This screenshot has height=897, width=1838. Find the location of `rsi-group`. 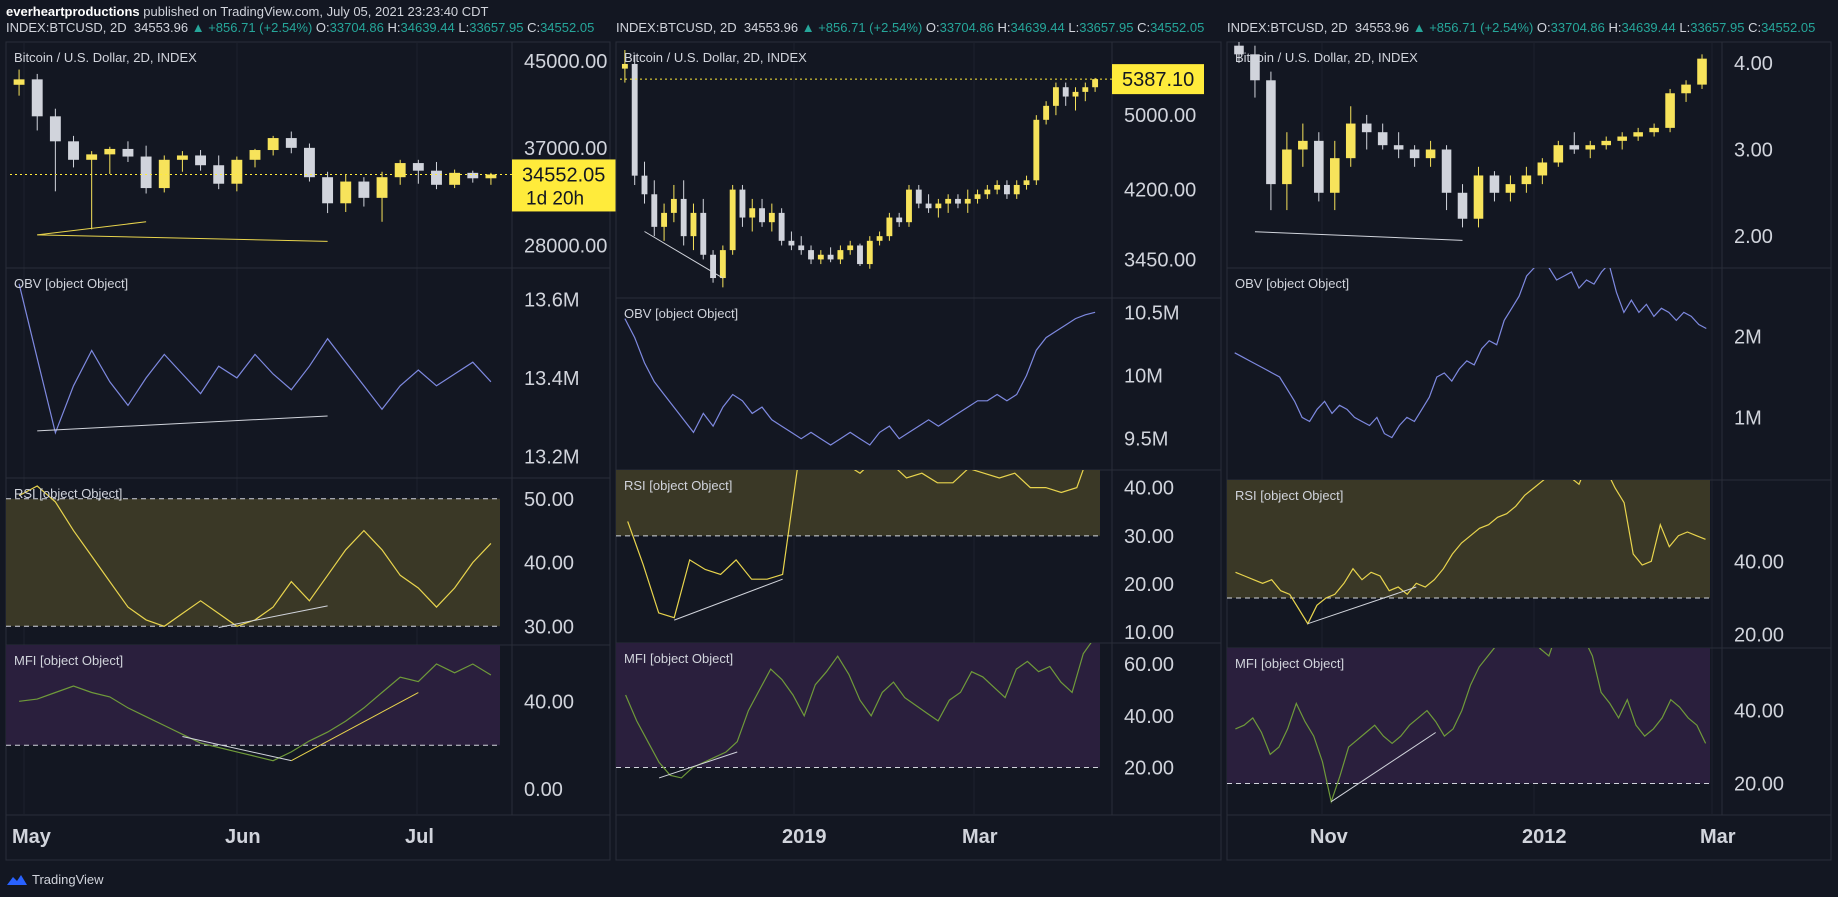

rsi-group is located at coordinates (253, 557).